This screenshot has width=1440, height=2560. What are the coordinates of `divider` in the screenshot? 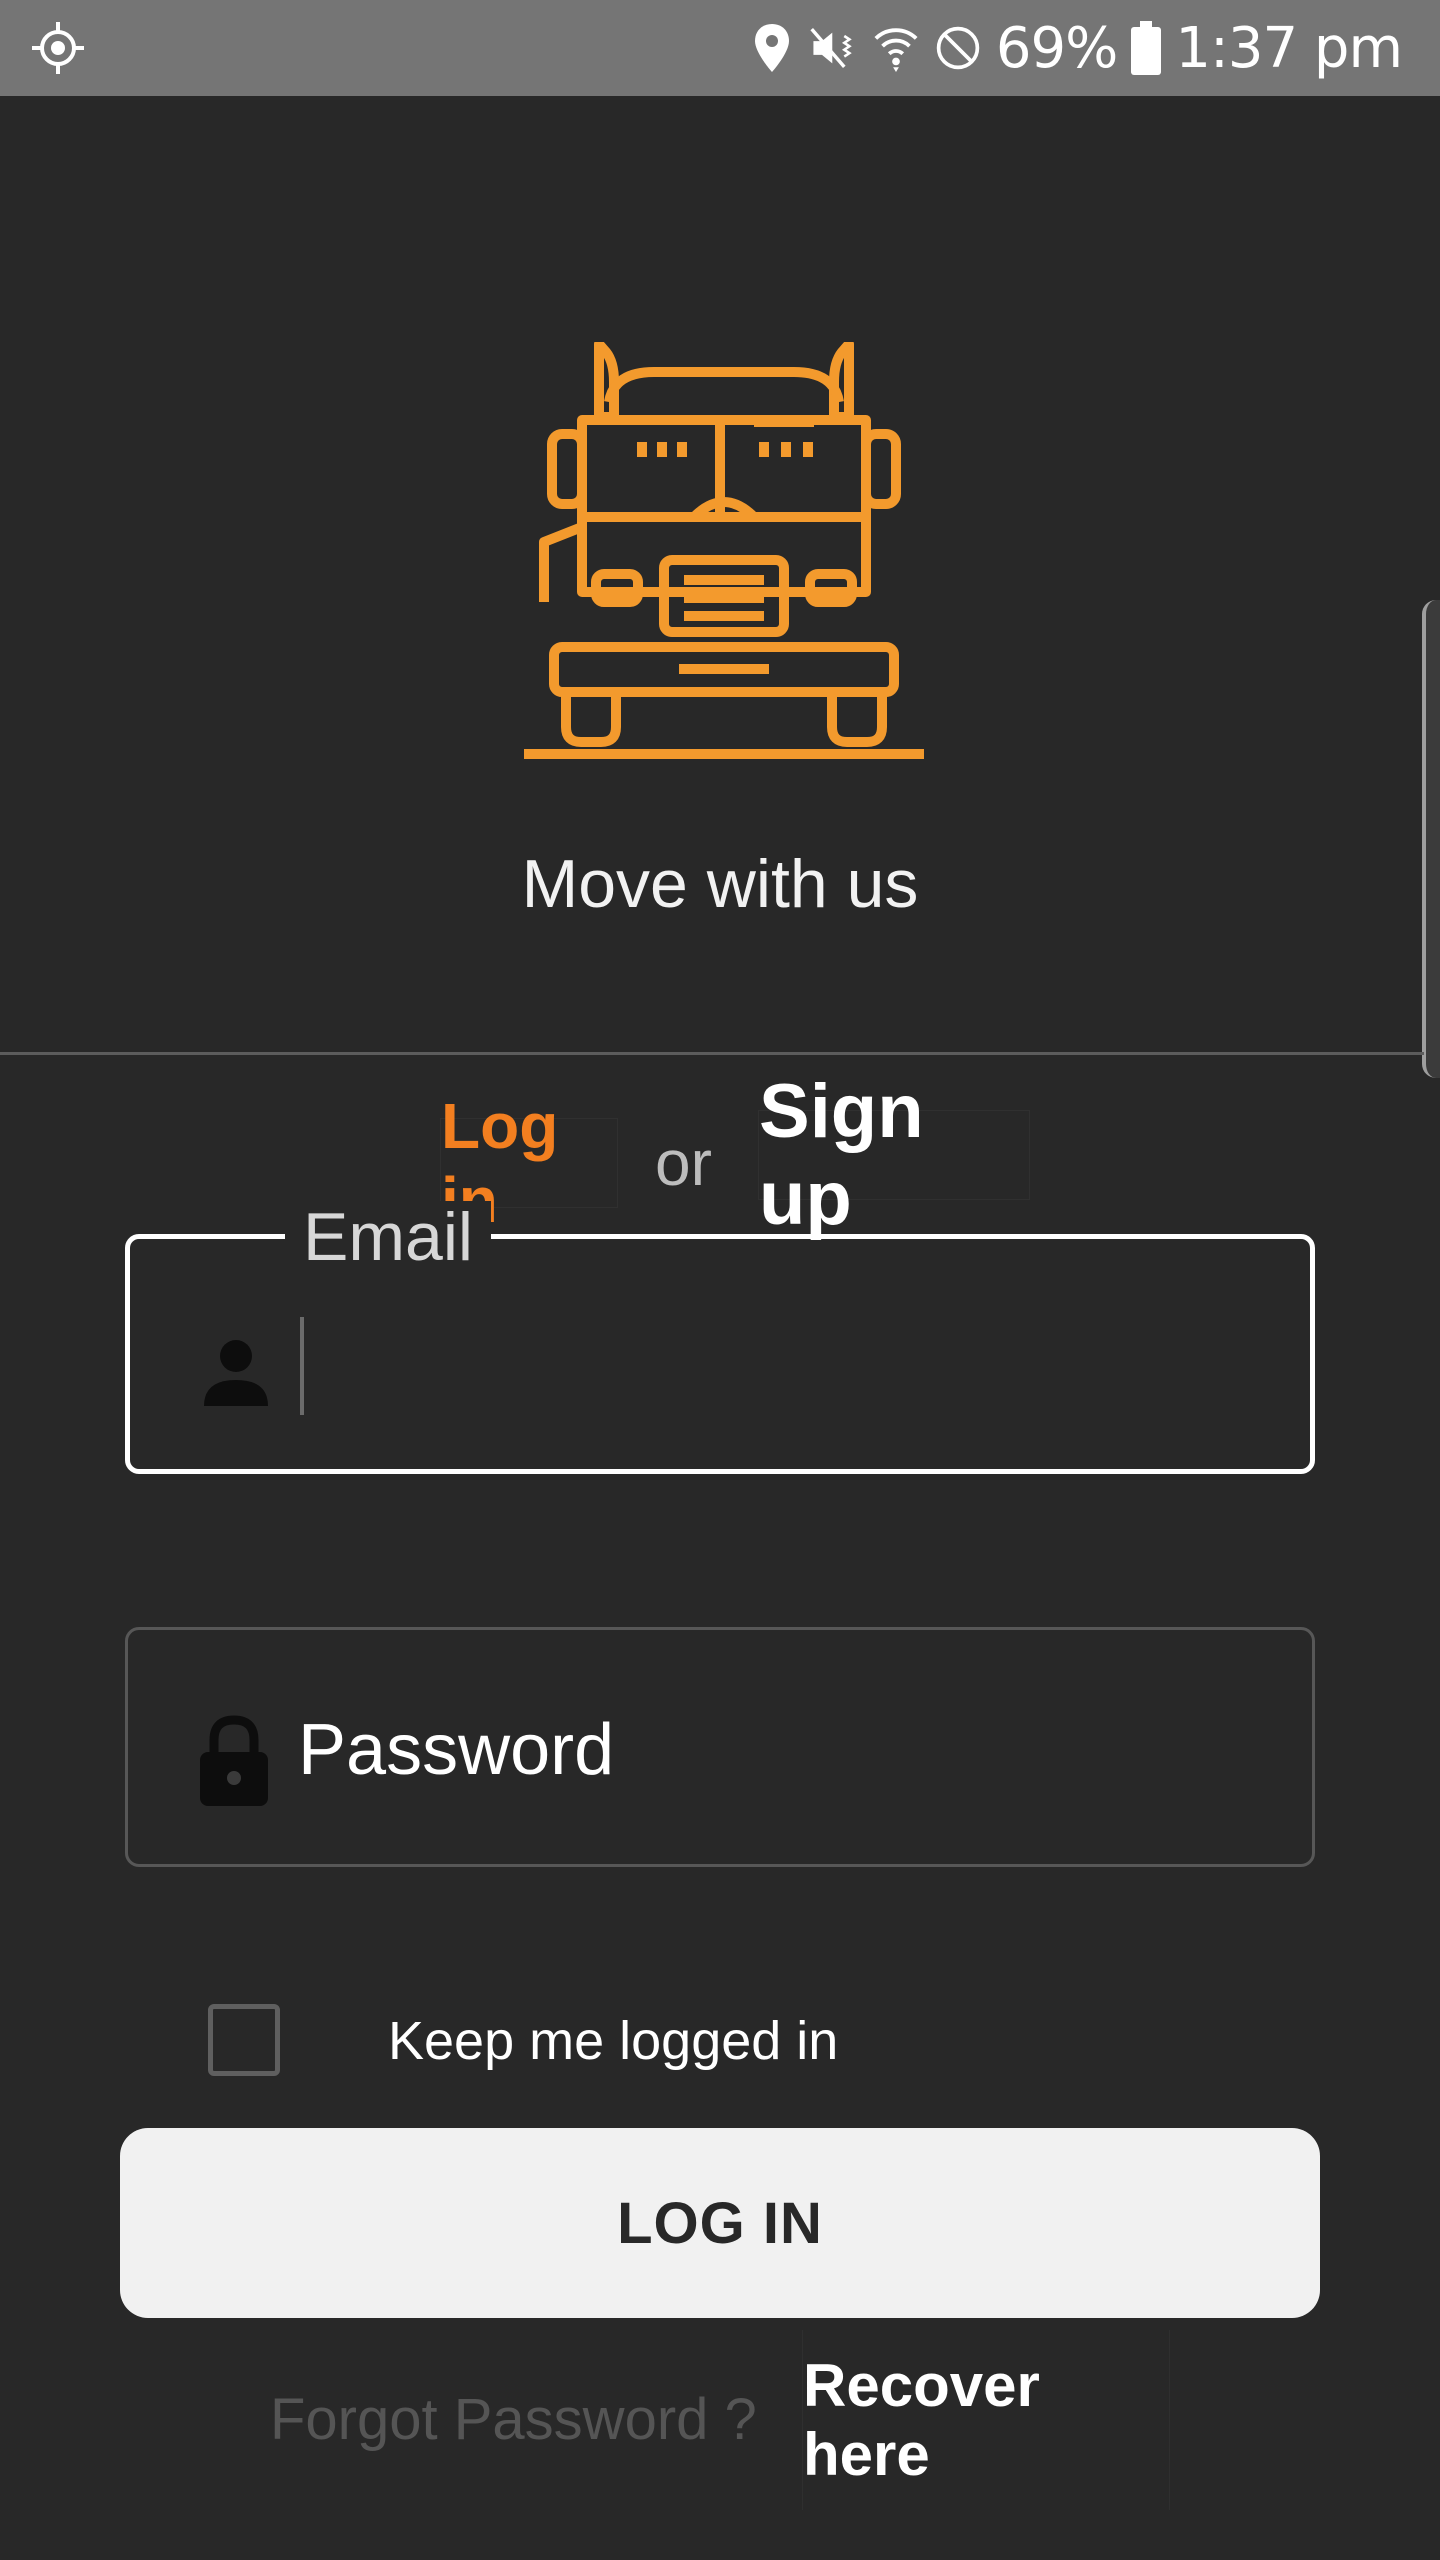 It's located at (712, 1053).